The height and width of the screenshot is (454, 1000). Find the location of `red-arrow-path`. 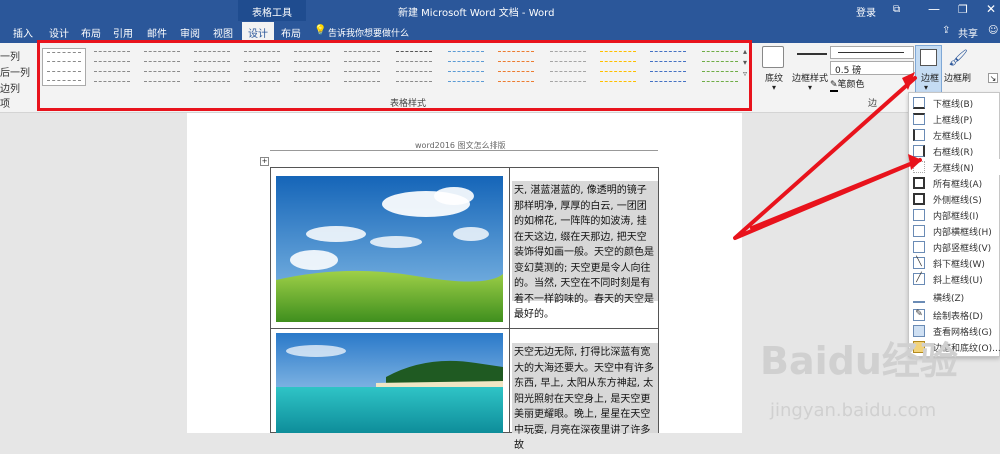

red-arrow-path is located at coordinates (827, 158).